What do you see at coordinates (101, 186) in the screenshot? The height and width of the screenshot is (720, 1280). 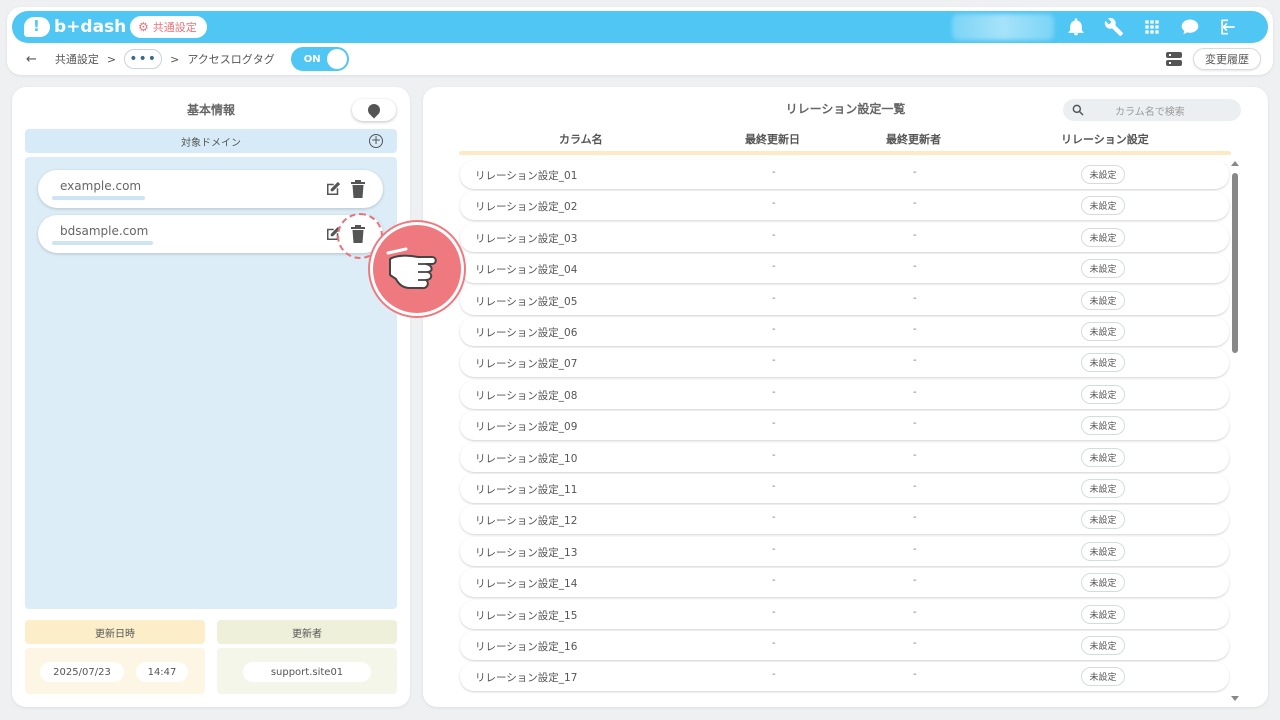 I see `domain-name: example.com` at bounding box center [101, 186].